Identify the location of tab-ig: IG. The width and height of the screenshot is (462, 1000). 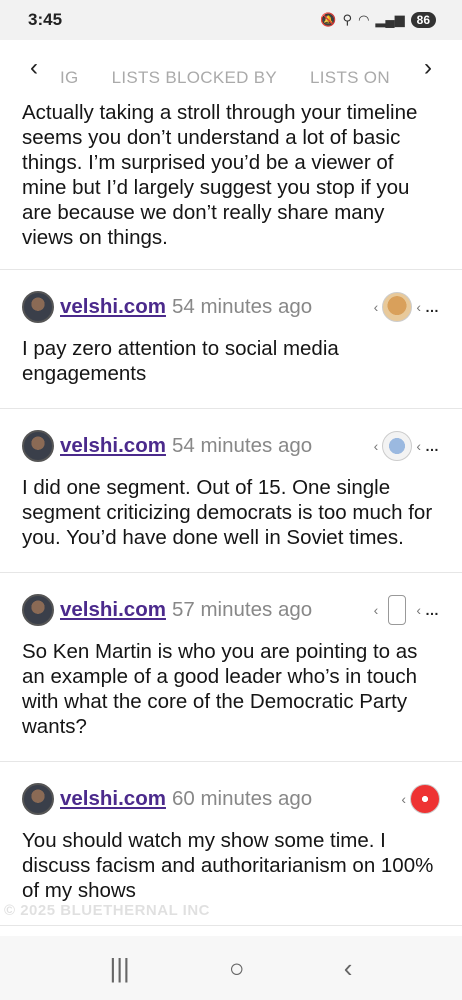
(69, 77).